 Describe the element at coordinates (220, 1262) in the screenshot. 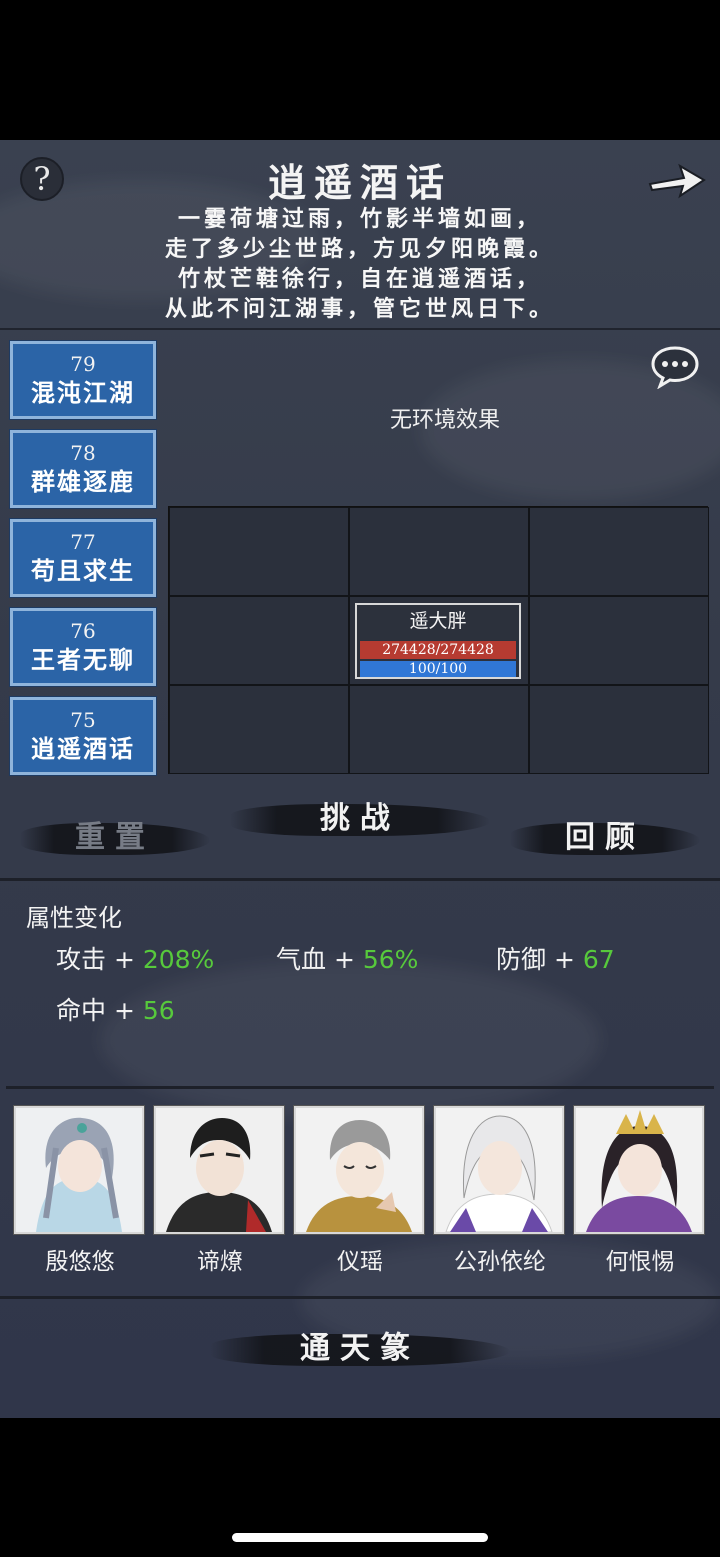

I see `hero-name: 谛燎` at that location.